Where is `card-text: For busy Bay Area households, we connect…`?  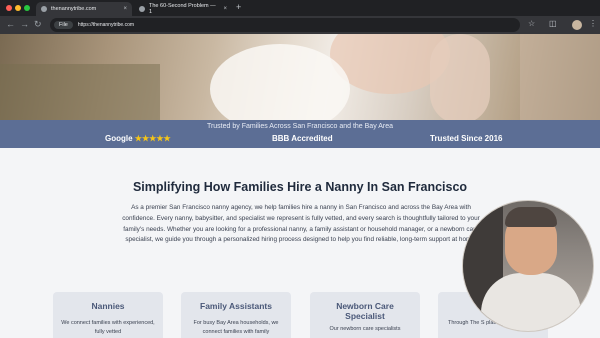 card-text: For busy Bay Area households, we connect… is located at coordinates (236, 327).